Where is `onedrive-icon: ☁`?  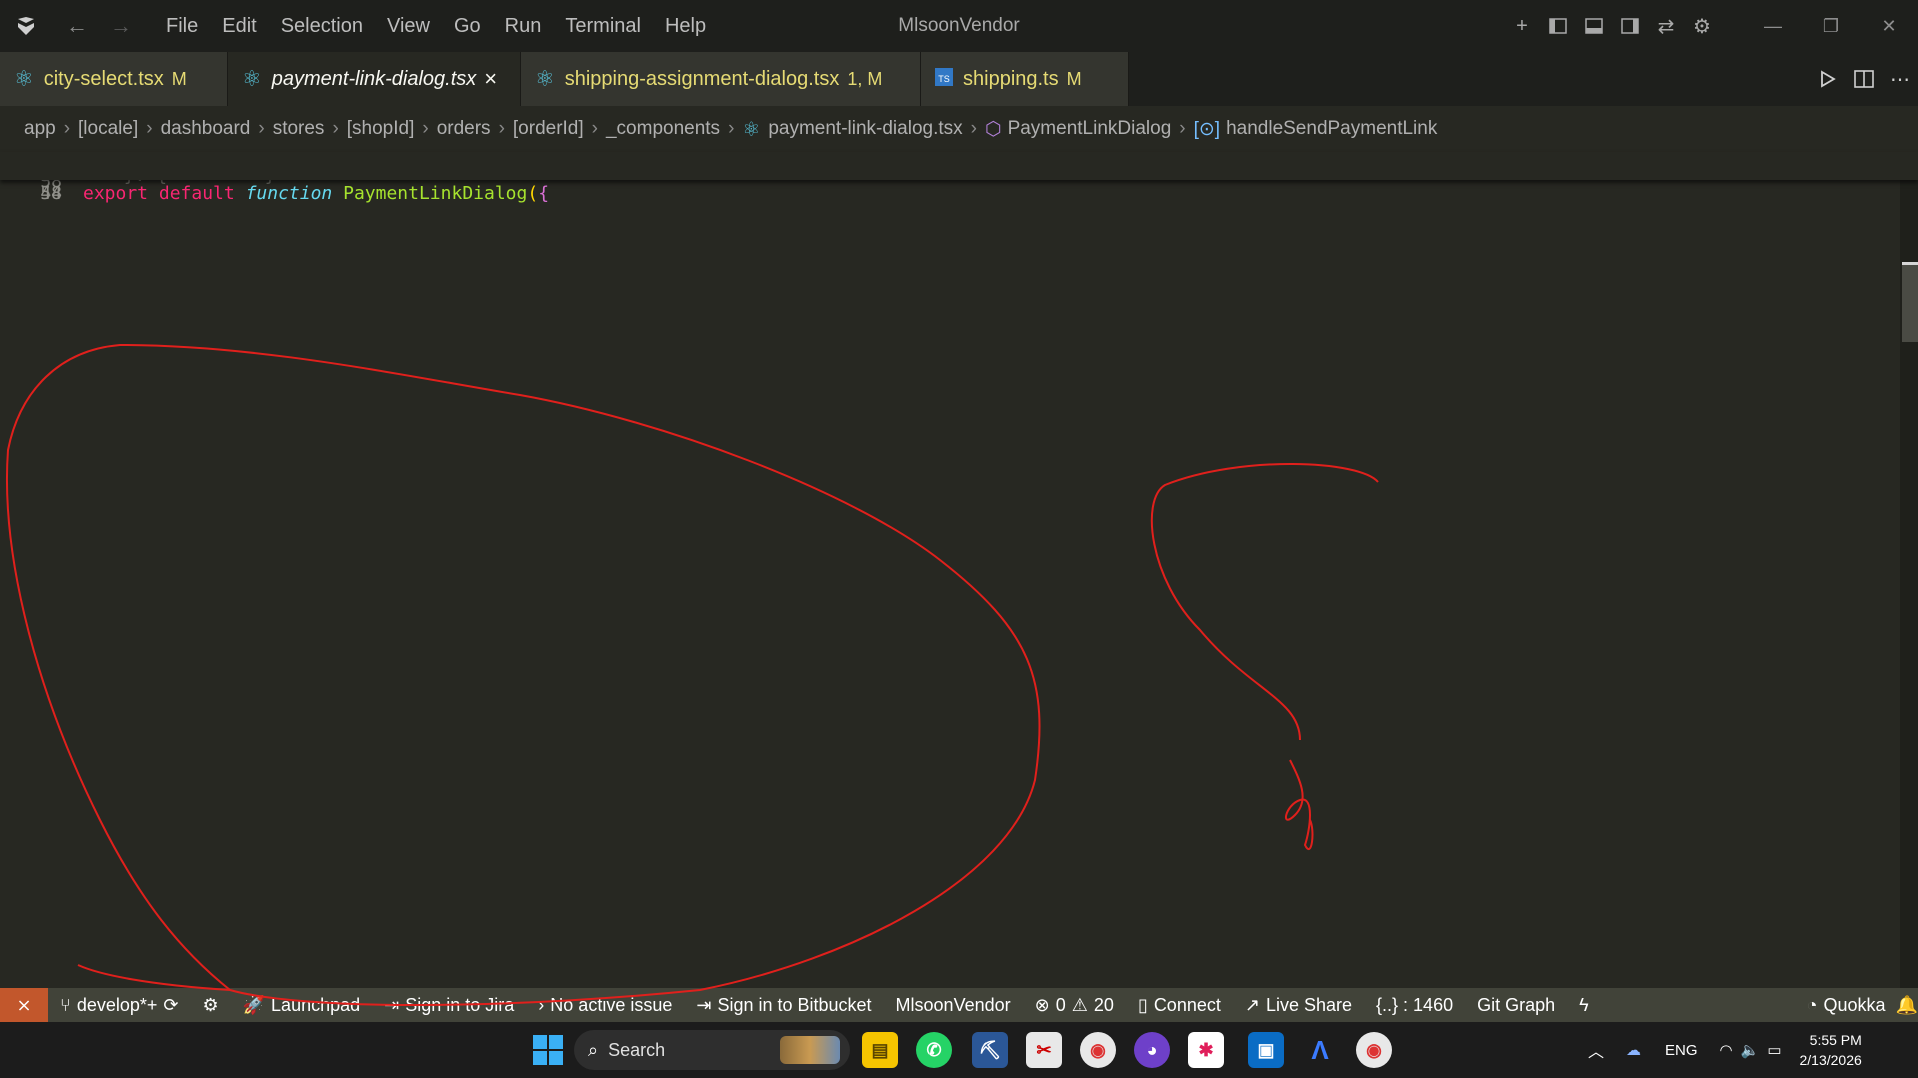
onedrive-icon: ☁ is located at coordinates (1633, 1050).